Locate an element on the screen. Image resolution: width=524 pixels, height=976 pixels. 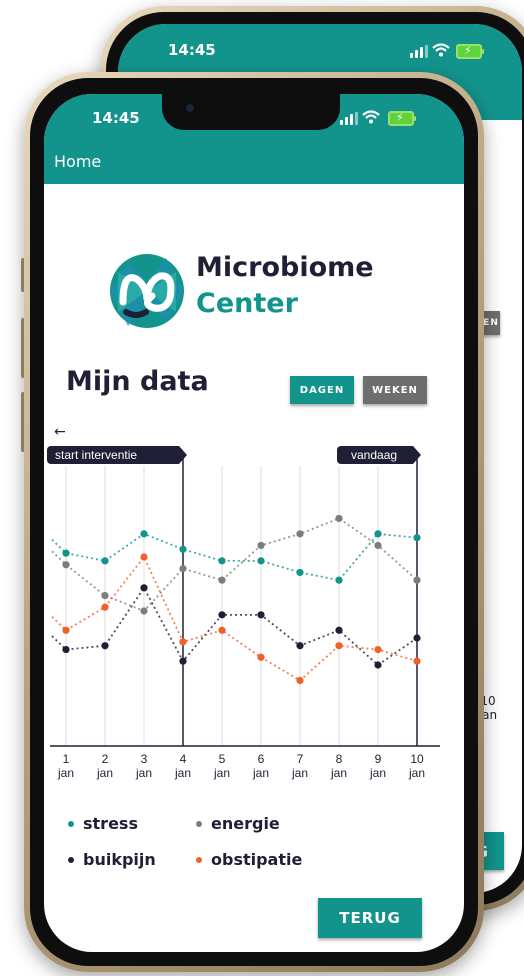
x-tick-number: 1 is located at coordinates (66, 759).